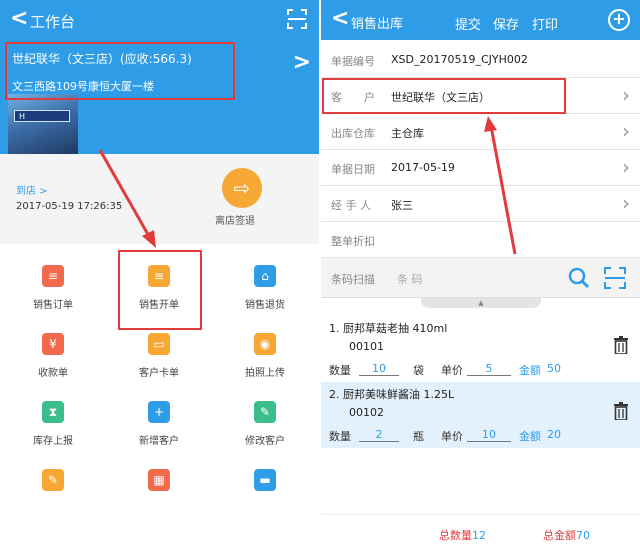 This screenshot has width=640, height=553. What do you see at coordinates (410, 279) in the screenshot?
I see `barcode-input: 条 码` at bounding box center [410, 279].